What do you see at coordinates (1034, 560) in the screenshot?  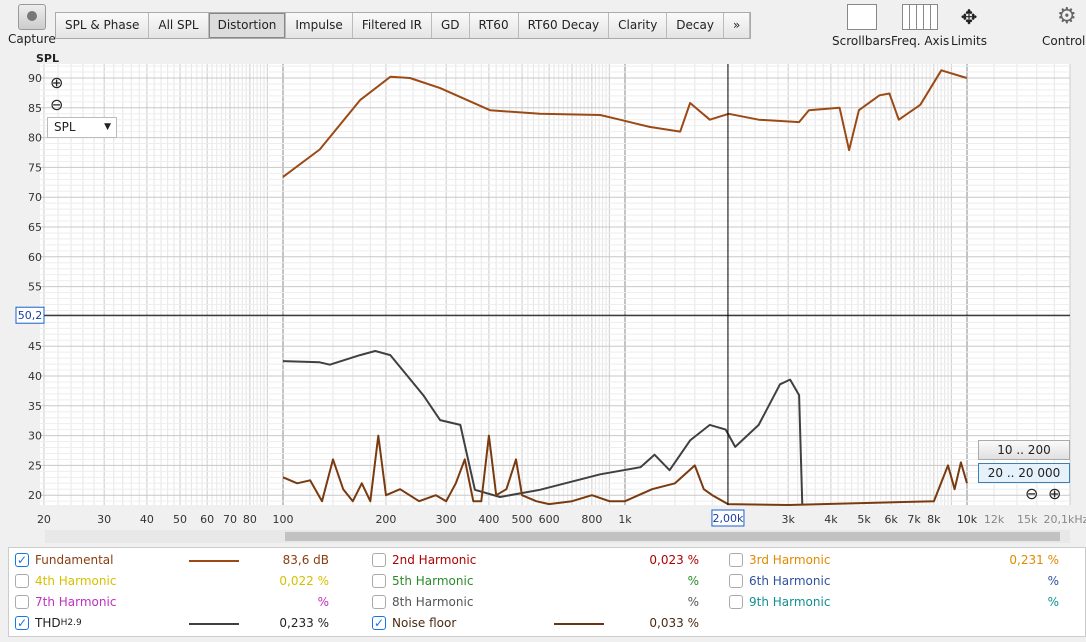 I see `legend-value: 0,231 %` at bounding box center [1034, 560].